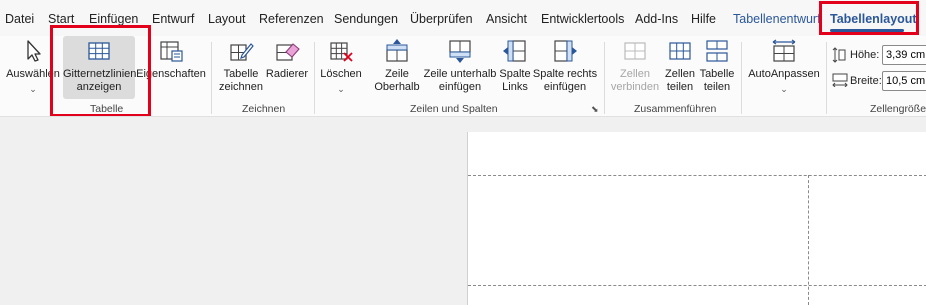 Image resolution: width=926 pixels, height=305 pixels. I want to click on merge-cells-button: Zellen verbinden, so click(635, 68).